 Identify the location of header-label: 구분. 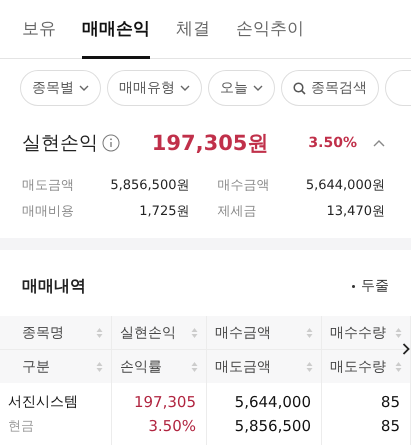
(36, 367).